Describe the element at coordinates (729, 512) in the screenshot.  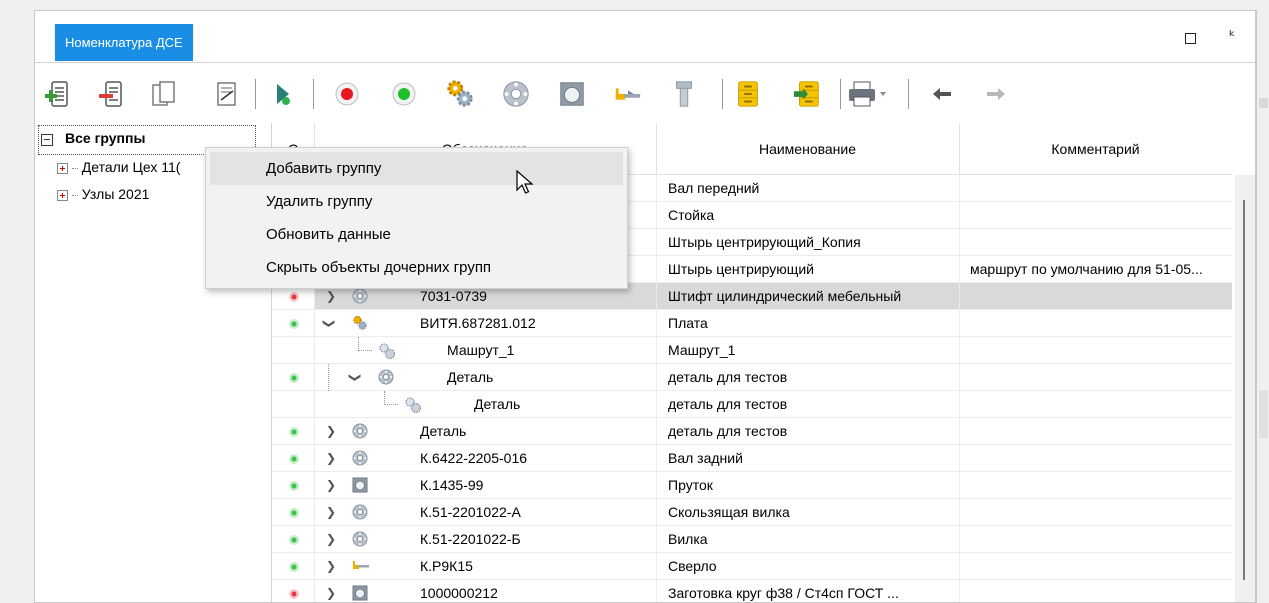
I see `cell-name: Скользящая вилка` at that location.